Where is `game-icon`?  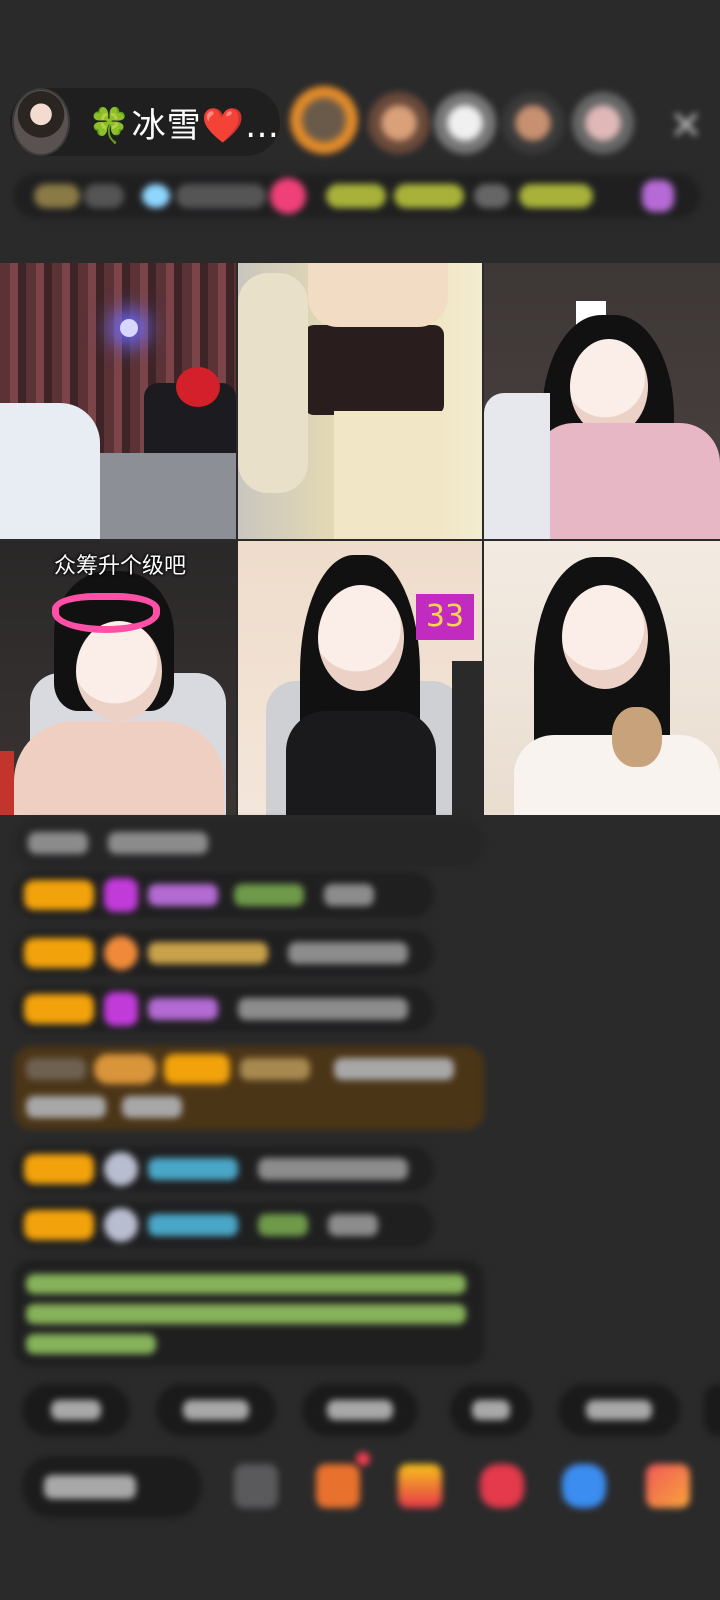
game-icon is located at coordinates (584, 1486).